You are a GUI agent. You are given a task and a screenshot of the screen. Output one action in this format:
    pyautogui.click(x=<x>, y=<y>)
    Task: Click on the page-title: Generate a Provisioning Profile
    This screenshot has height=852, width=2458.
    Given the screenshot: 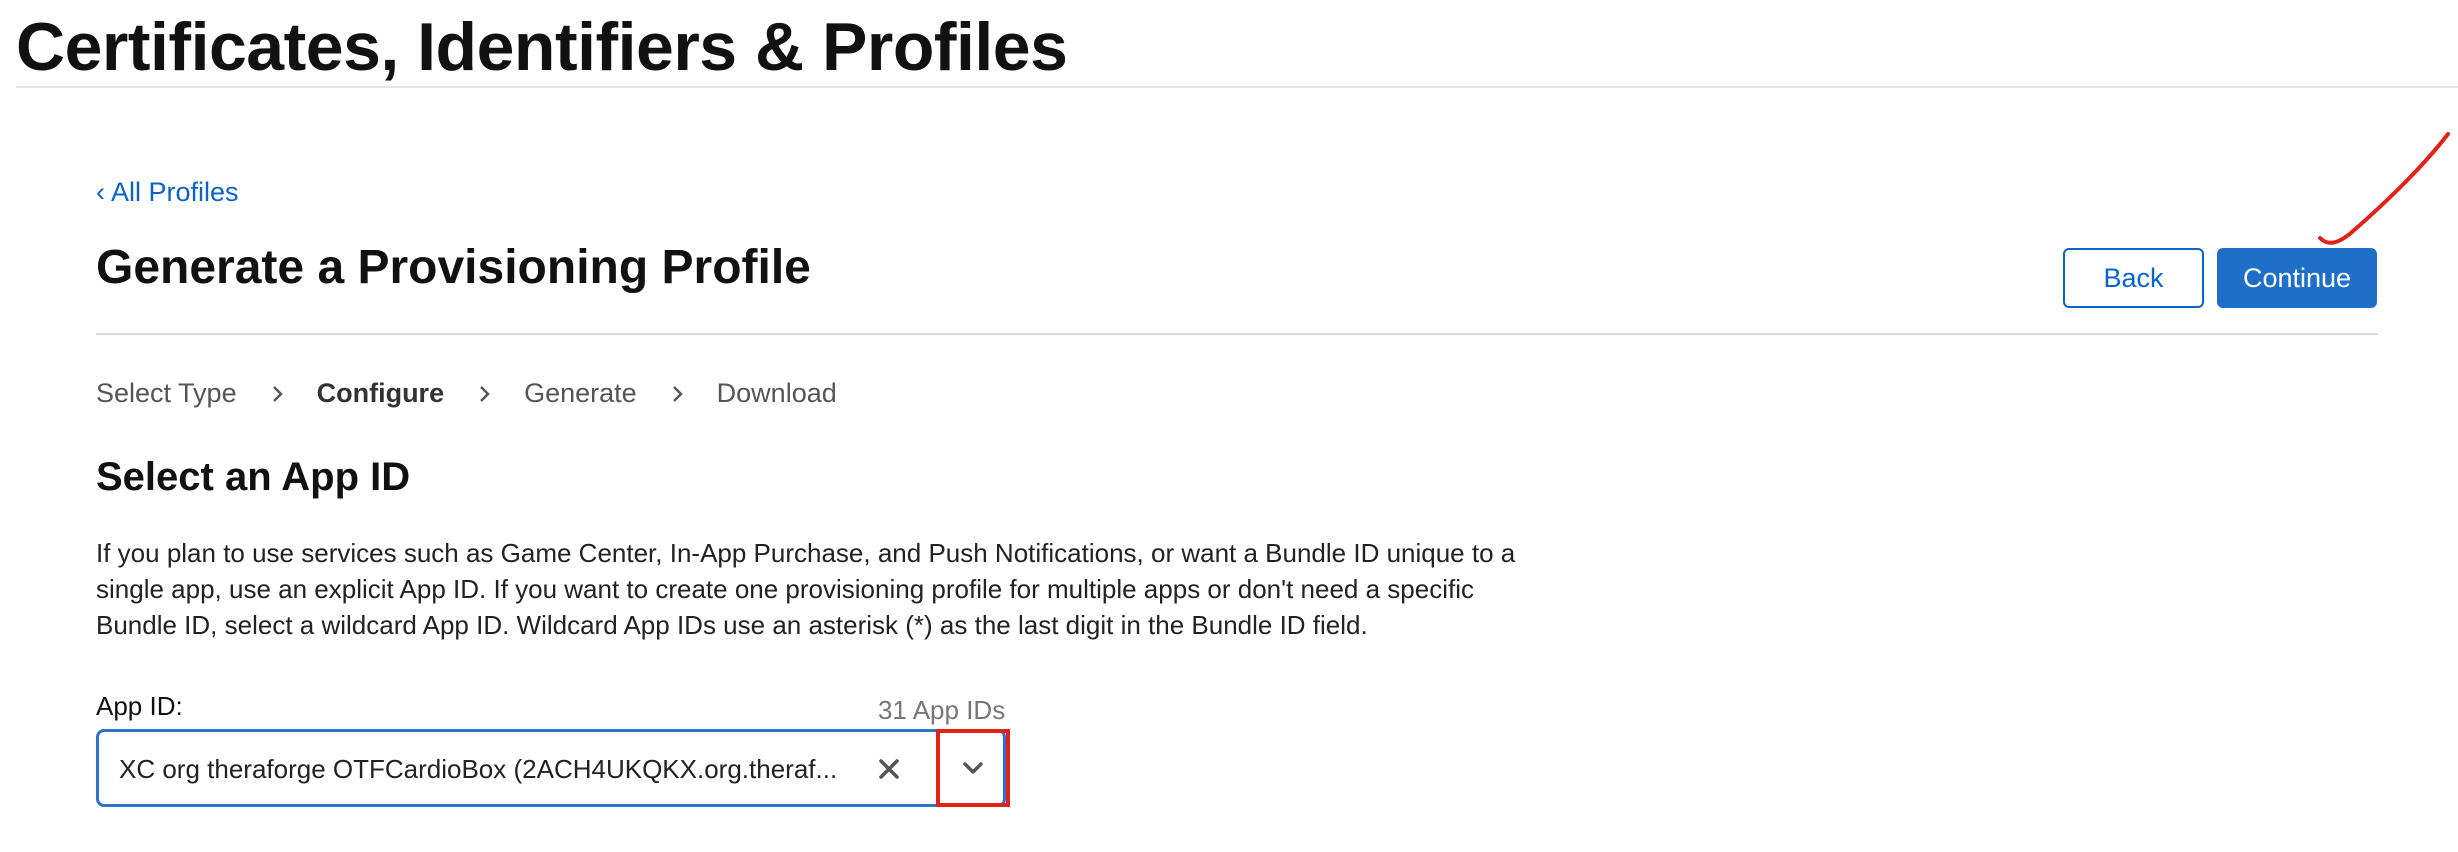 What is the action you would take?
    pyautogui.click(x=453, y=267)
    